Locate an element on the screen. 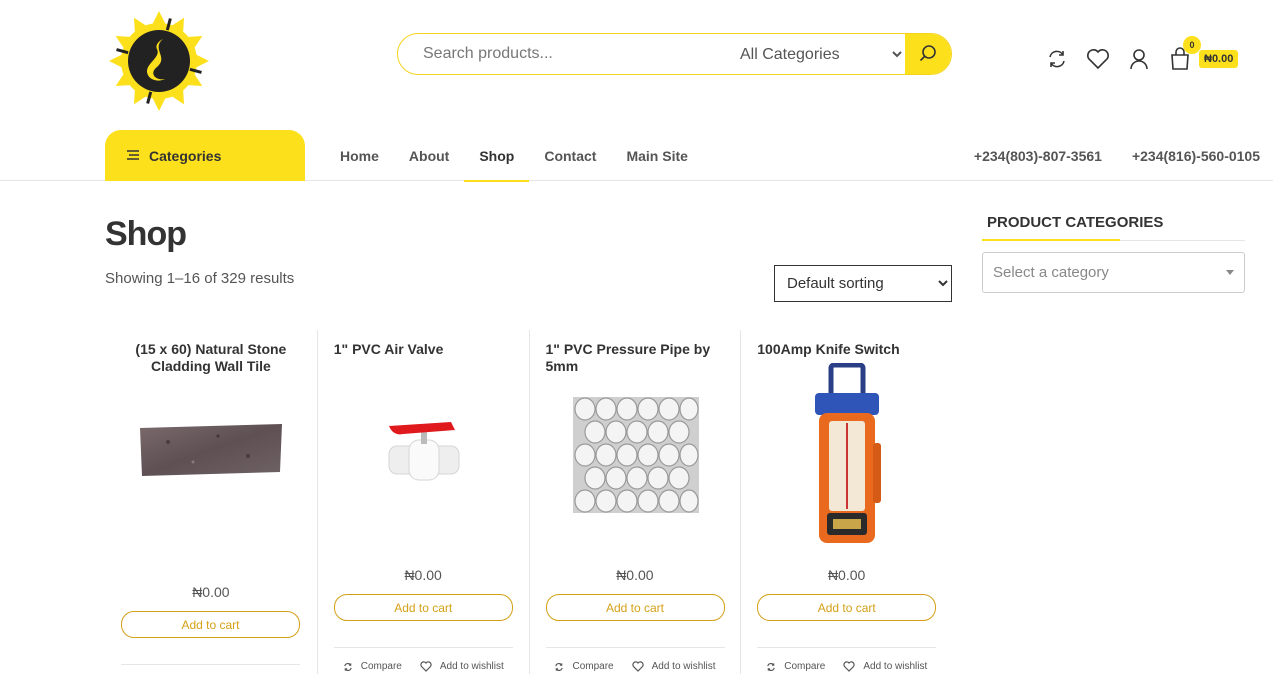  user-icon is located at coordinates (1139, 59).